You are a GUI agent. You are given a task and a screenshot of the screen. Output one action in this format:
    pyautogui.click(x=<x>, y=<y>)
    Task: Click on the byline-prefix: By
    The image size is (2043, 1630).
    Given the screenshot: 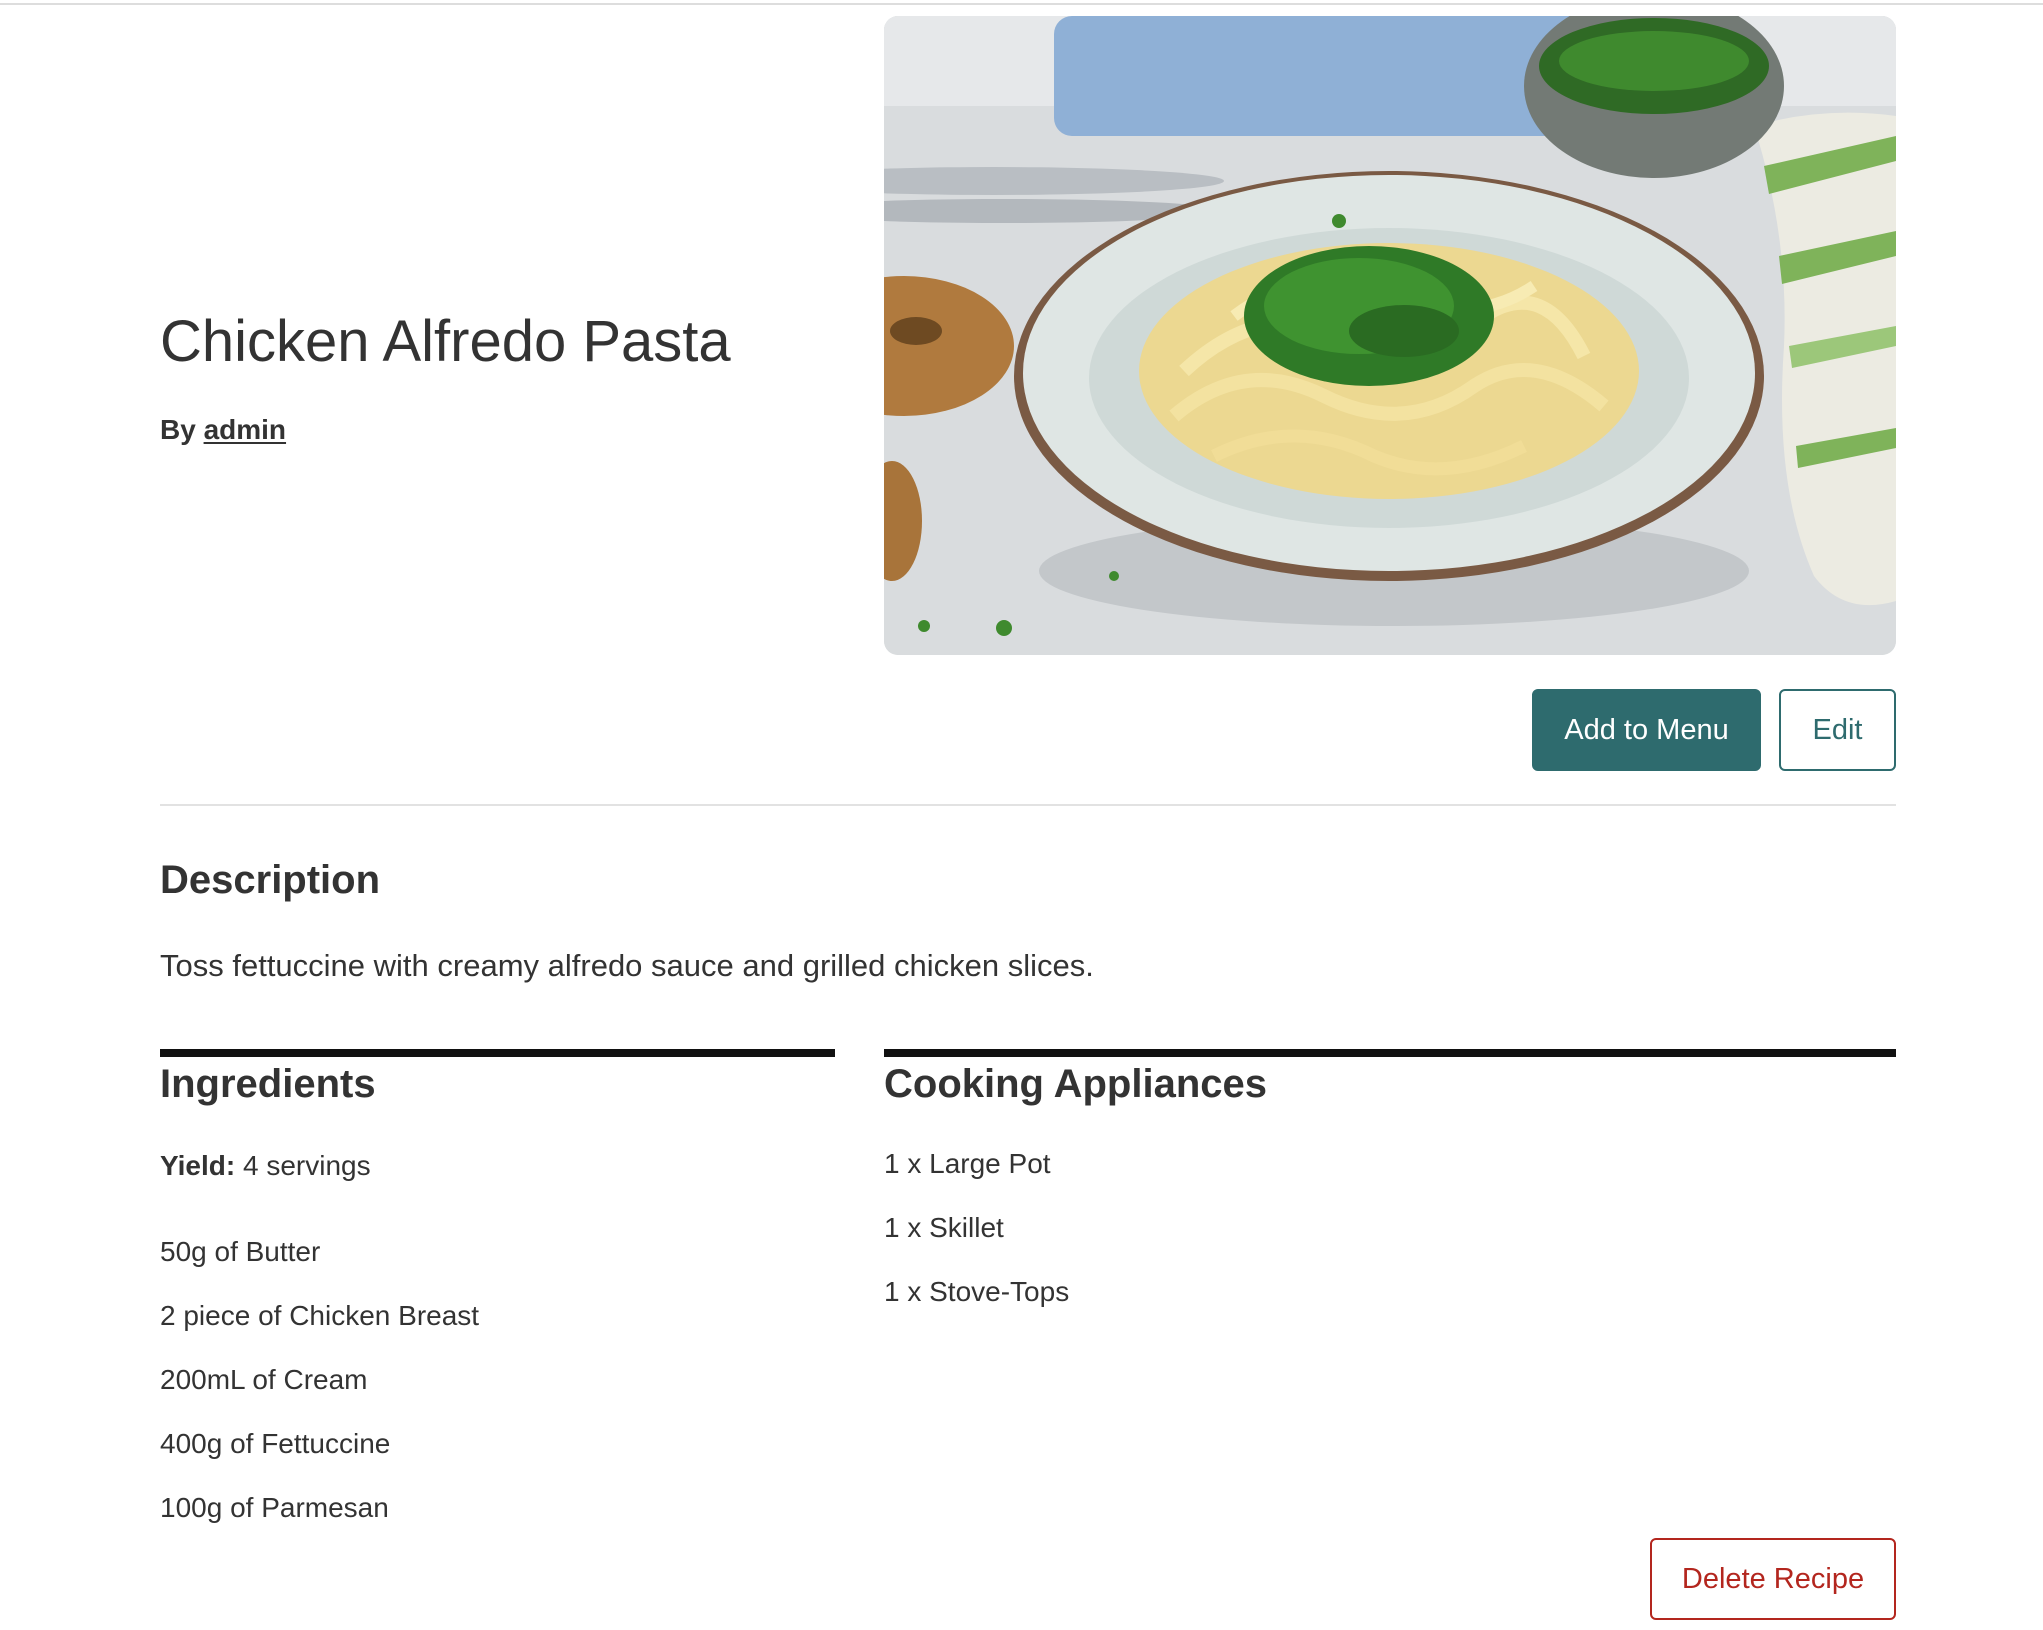 What is the action you would take?
    pyautogui.click(x=178, y=429)
    